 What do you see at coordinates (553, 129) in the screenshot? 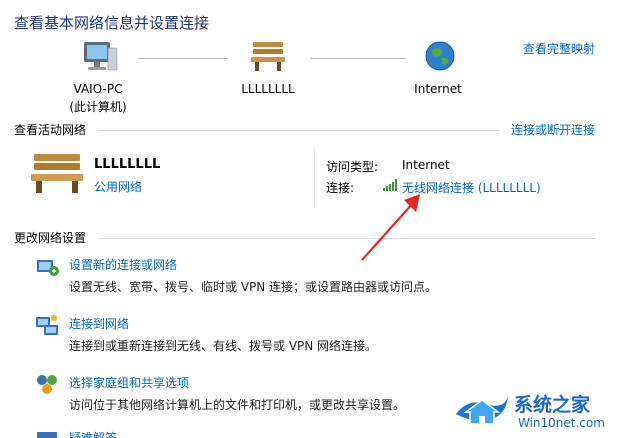
I see `connect-disconnect-link: 连接或断开连接` at bounding box center [553, 129].